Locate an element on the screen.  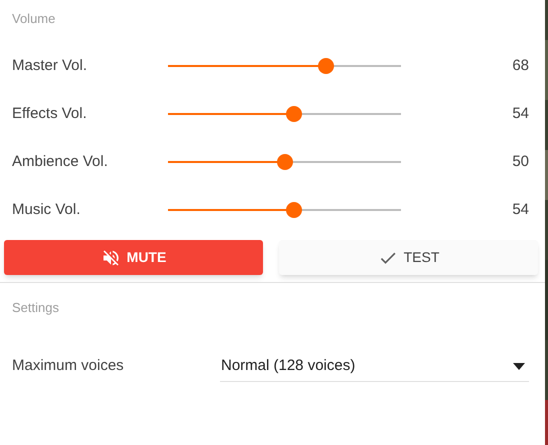
slider-value: 68 is located at coordinates (521, 66).